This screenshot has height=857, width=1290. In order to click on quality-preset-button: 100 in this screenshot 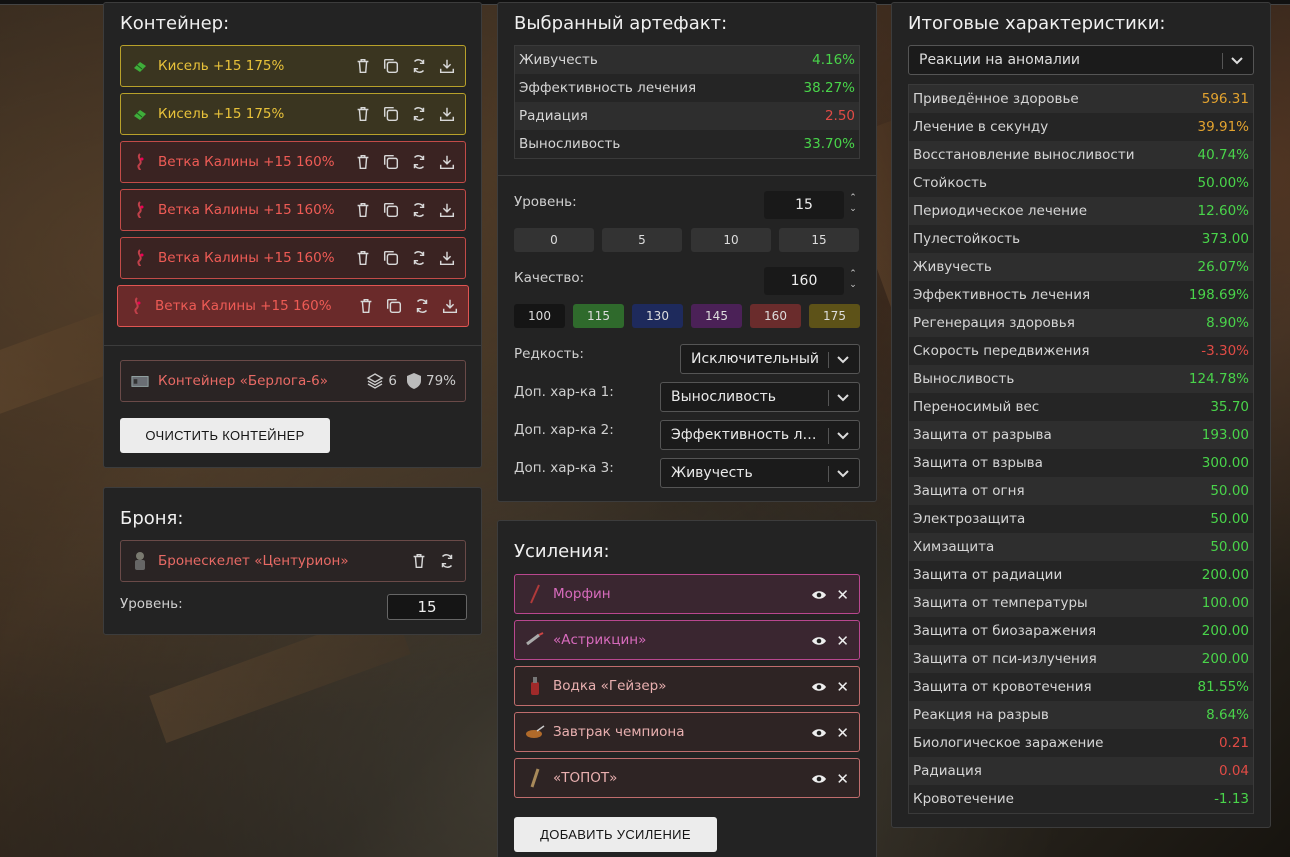, I will do `click(539, 316)`.